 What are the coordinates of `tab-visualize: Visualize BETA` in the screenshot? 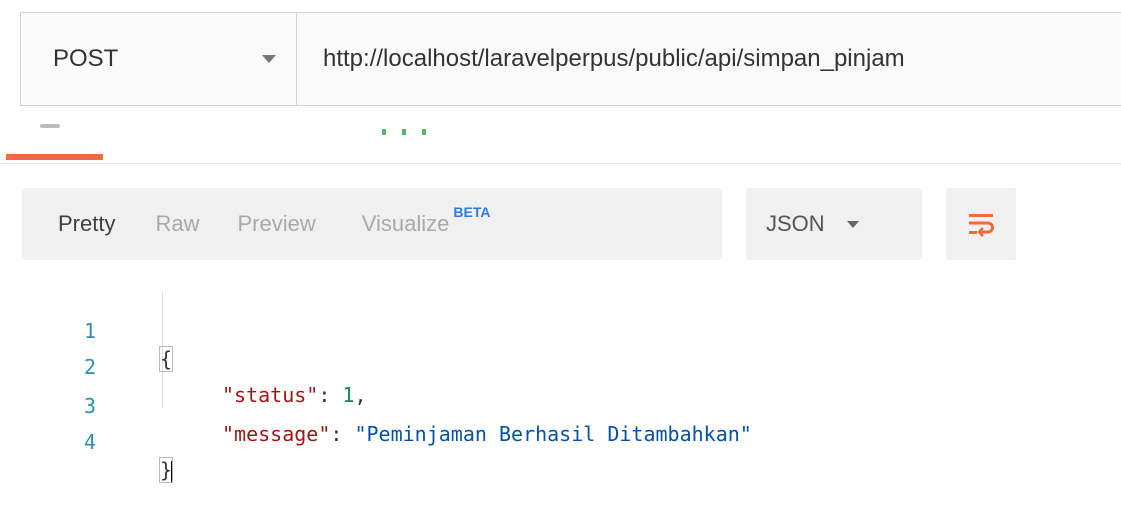 It's located at (421, 224).